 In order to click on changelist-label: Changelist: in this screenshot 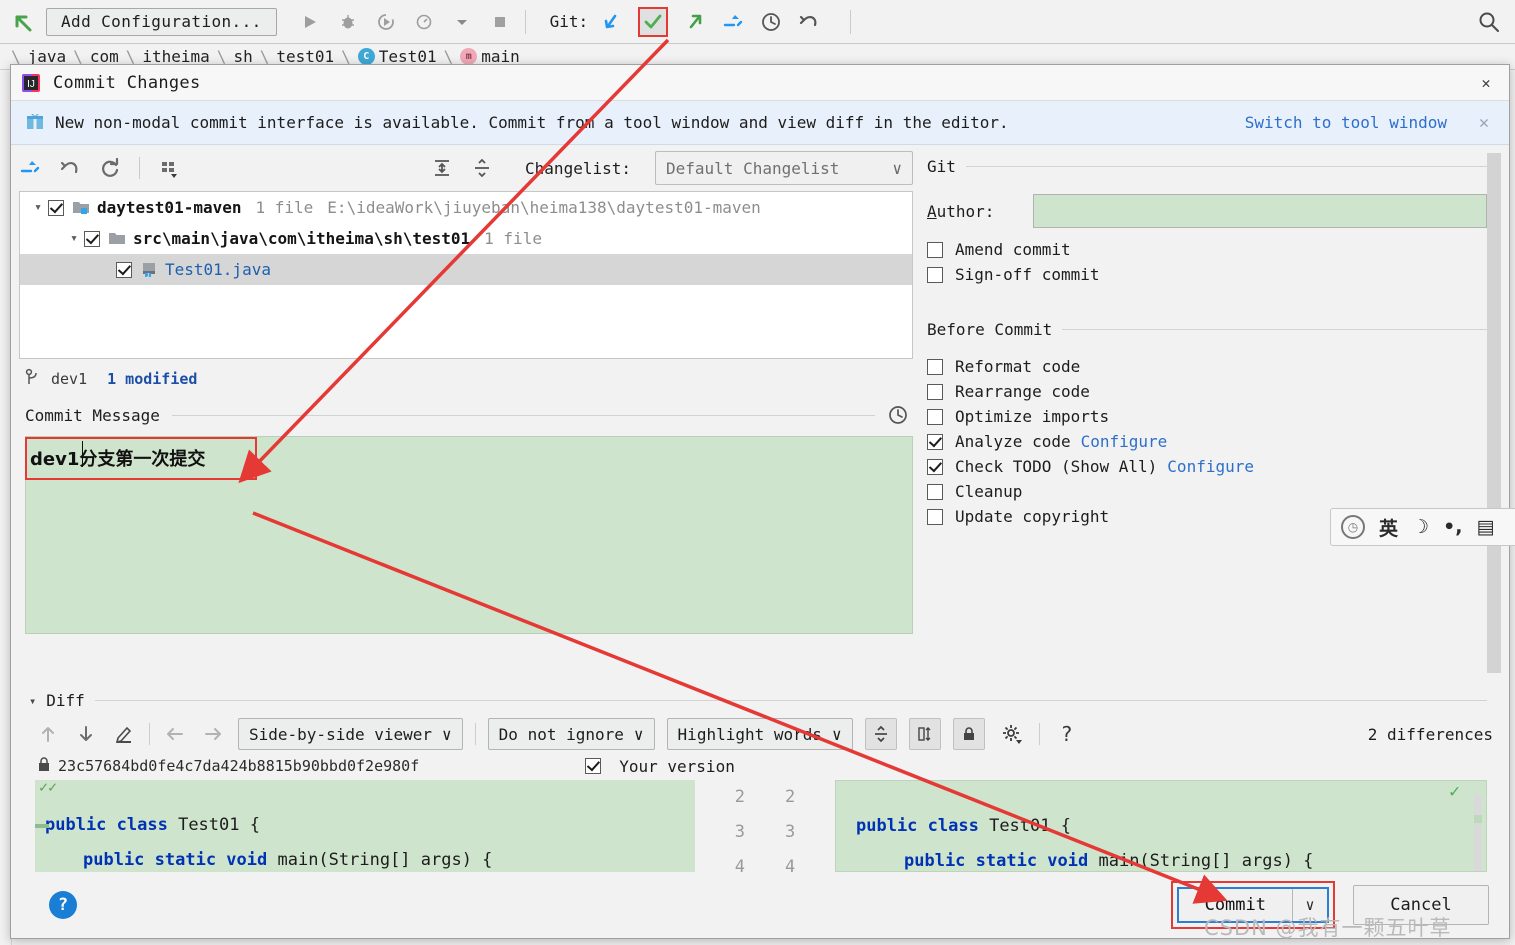, I will do `click(578, 168)`.